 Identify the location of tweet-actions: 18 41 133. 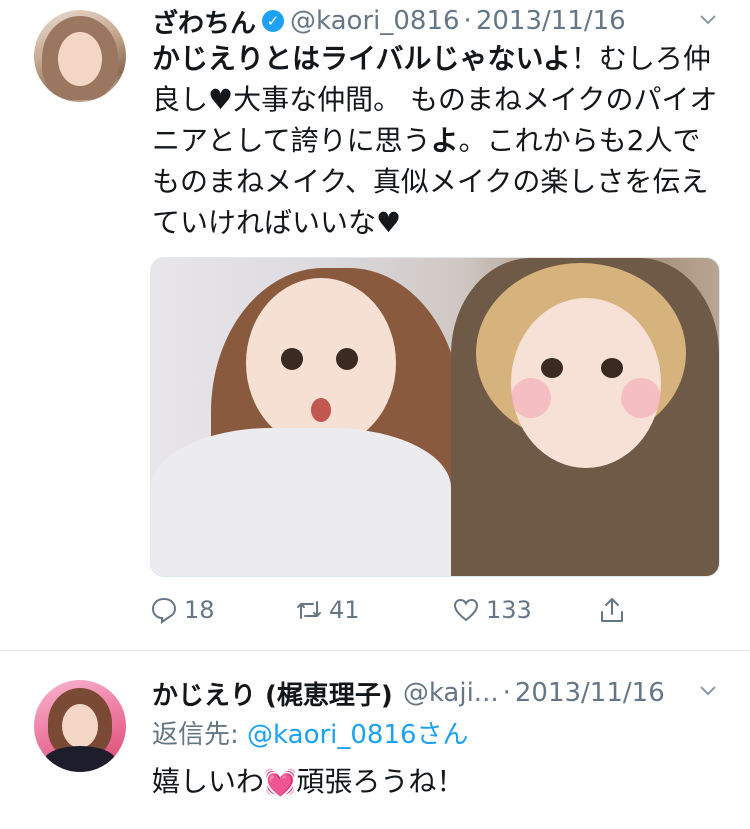
(420, 614).